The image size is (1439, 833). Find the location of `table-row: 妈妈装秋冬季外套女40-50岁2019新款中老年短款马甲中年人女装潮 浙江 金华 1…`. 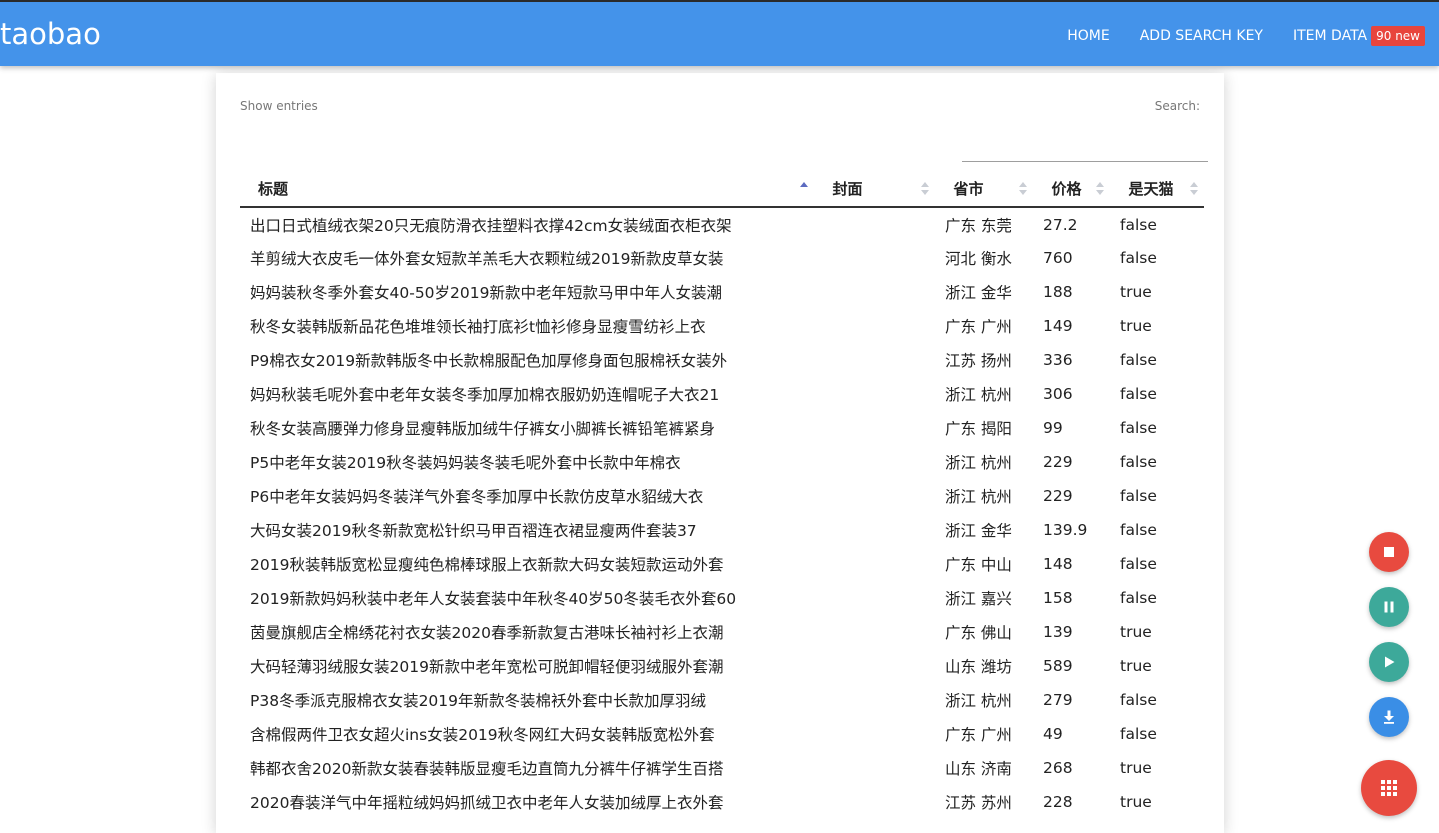

table-row: 妈妈装秋冬季外套女40-50岁2019新款中老年短款马甲中年人女装潮 浙江 金华 1… is located at coordinates (722, 292).